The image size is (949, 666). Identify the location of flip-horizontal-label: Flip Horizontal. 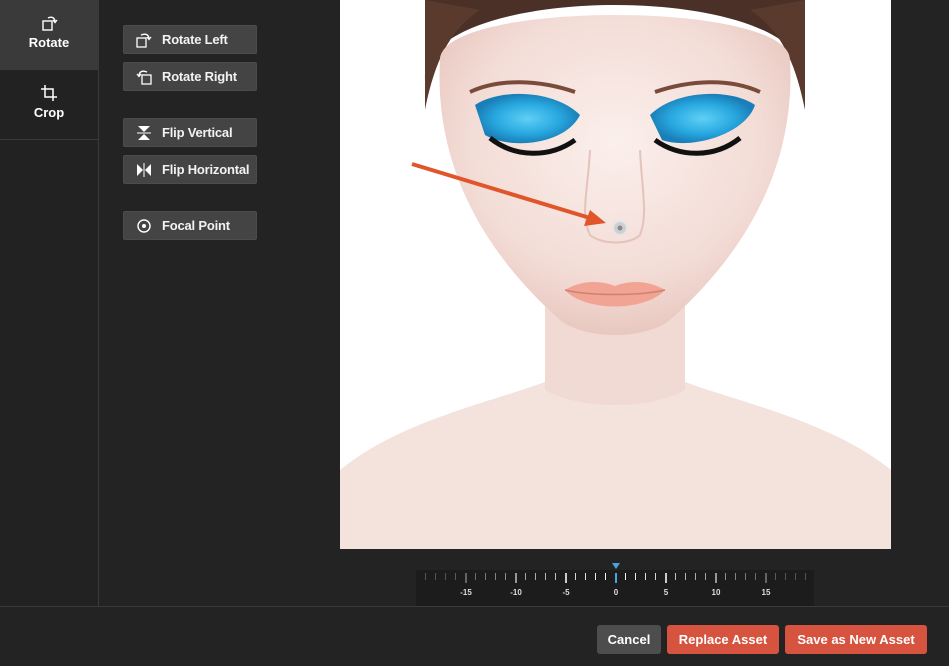
(206, 169).